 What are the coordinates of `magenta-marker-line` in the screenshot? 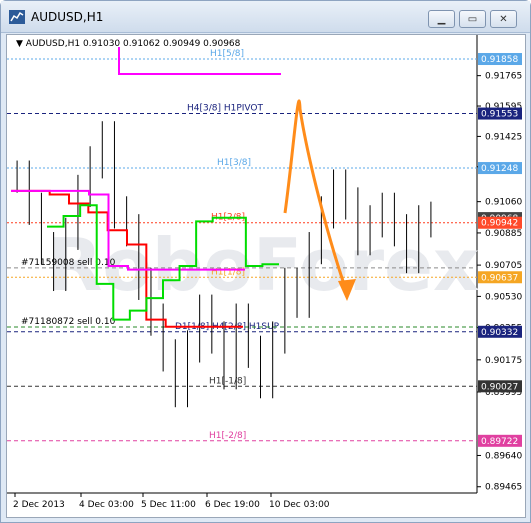 It's located at (199, 61).